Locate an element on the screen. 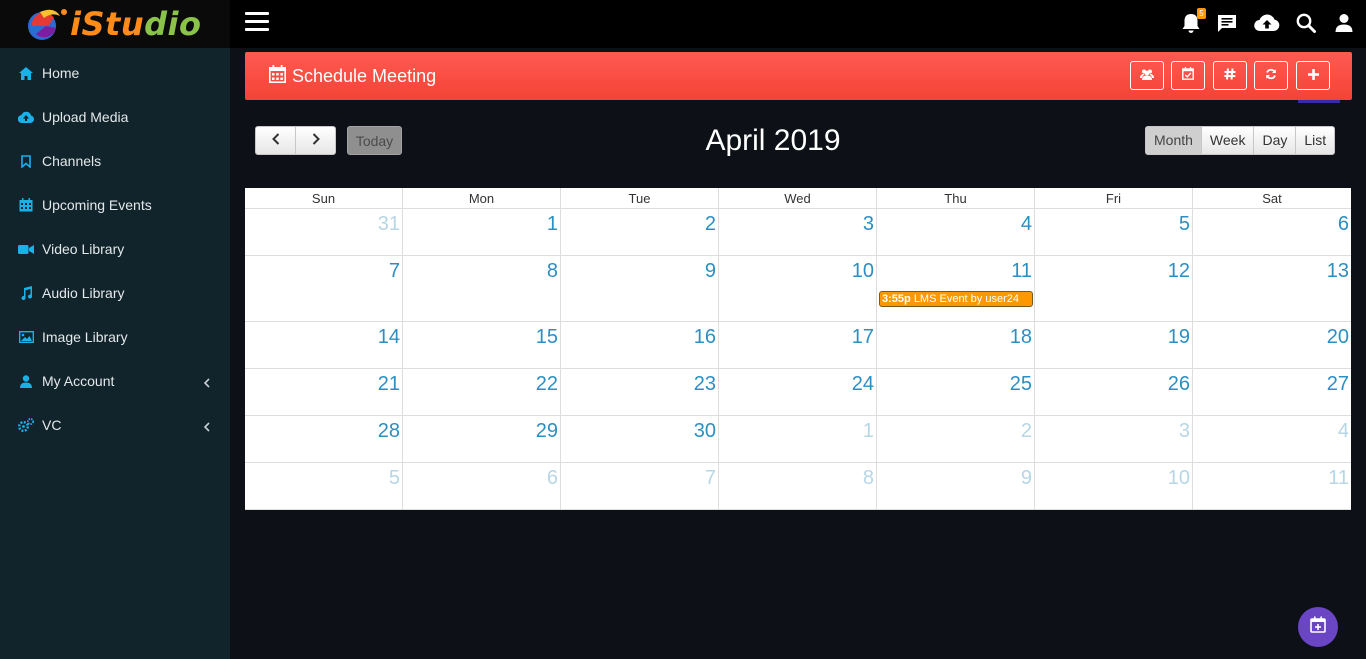  view-week-button: Week is located at coordinates (1227, 140).